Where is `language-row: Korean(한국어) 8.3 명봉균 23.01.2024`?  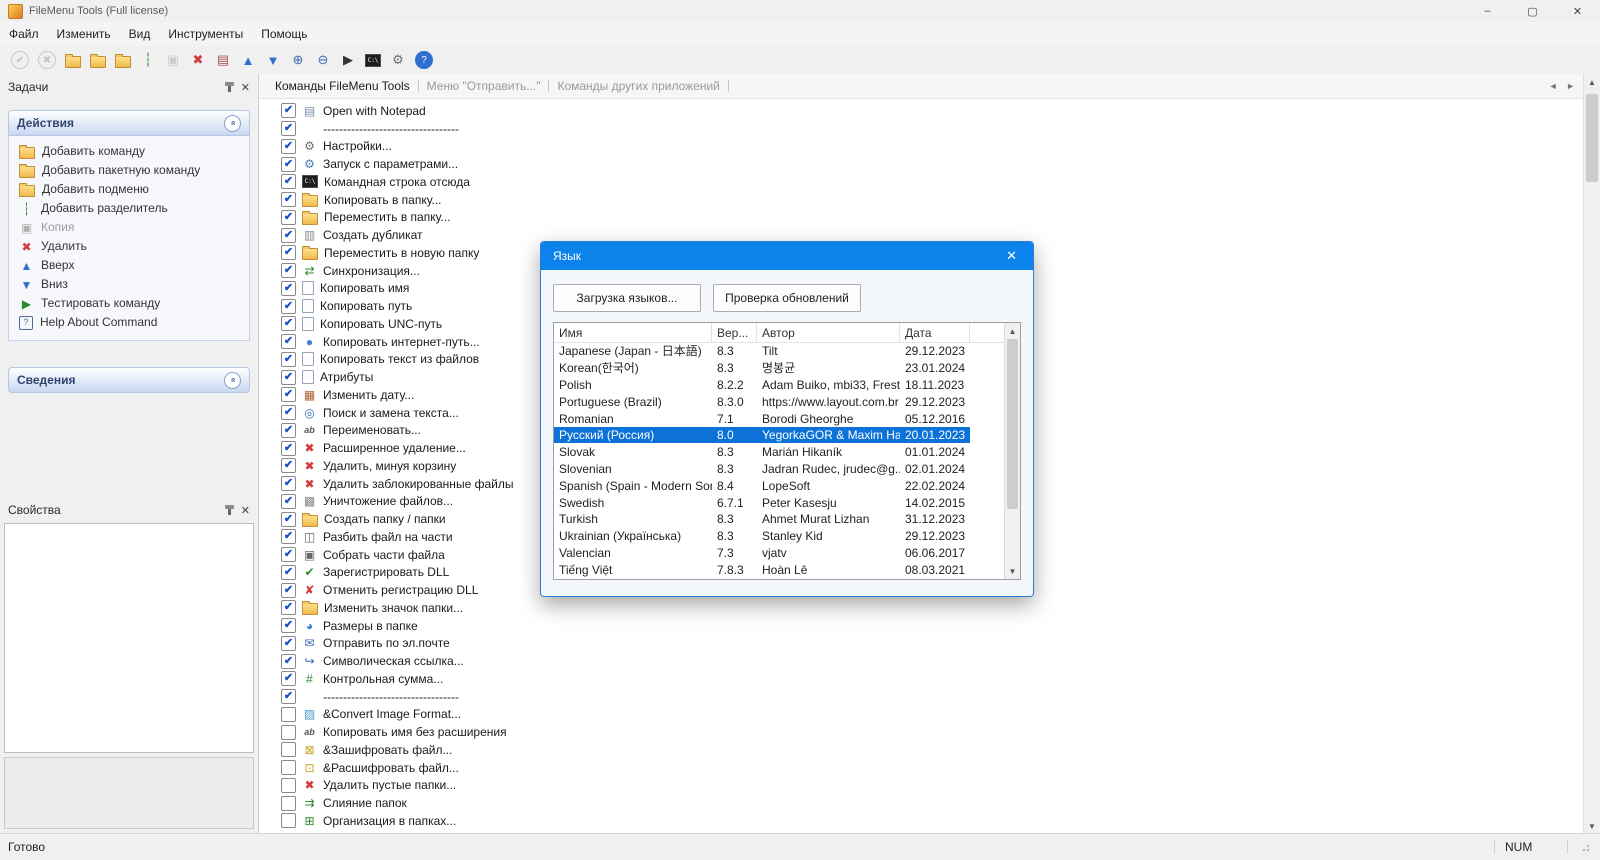
language-row: Korean(한국어) 8.3 명봉균 23.01.2024 is located at coordinates (787, 368).